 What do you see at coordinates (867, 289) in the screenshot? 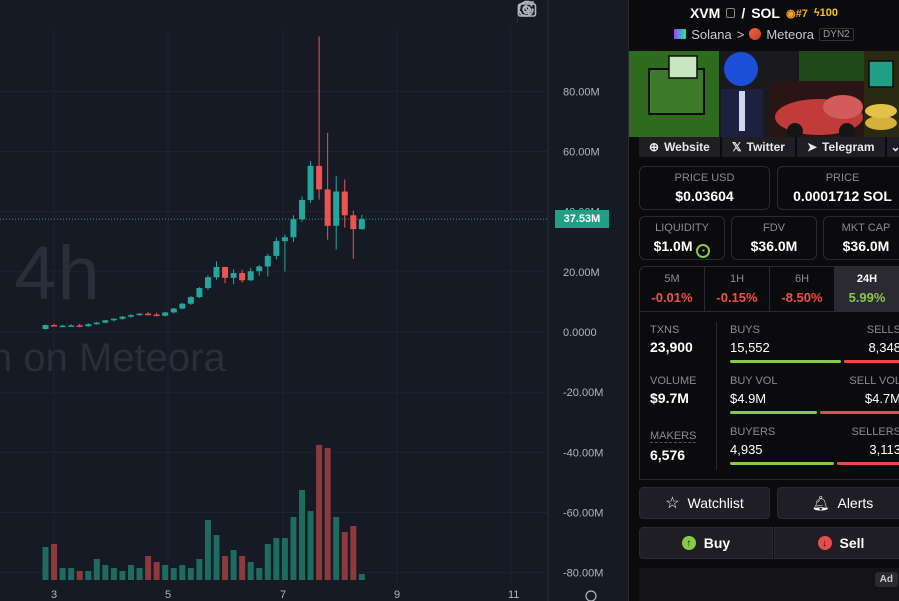
I see `tab-24h: 24H 5.99%` at bounding box center [867, 289].